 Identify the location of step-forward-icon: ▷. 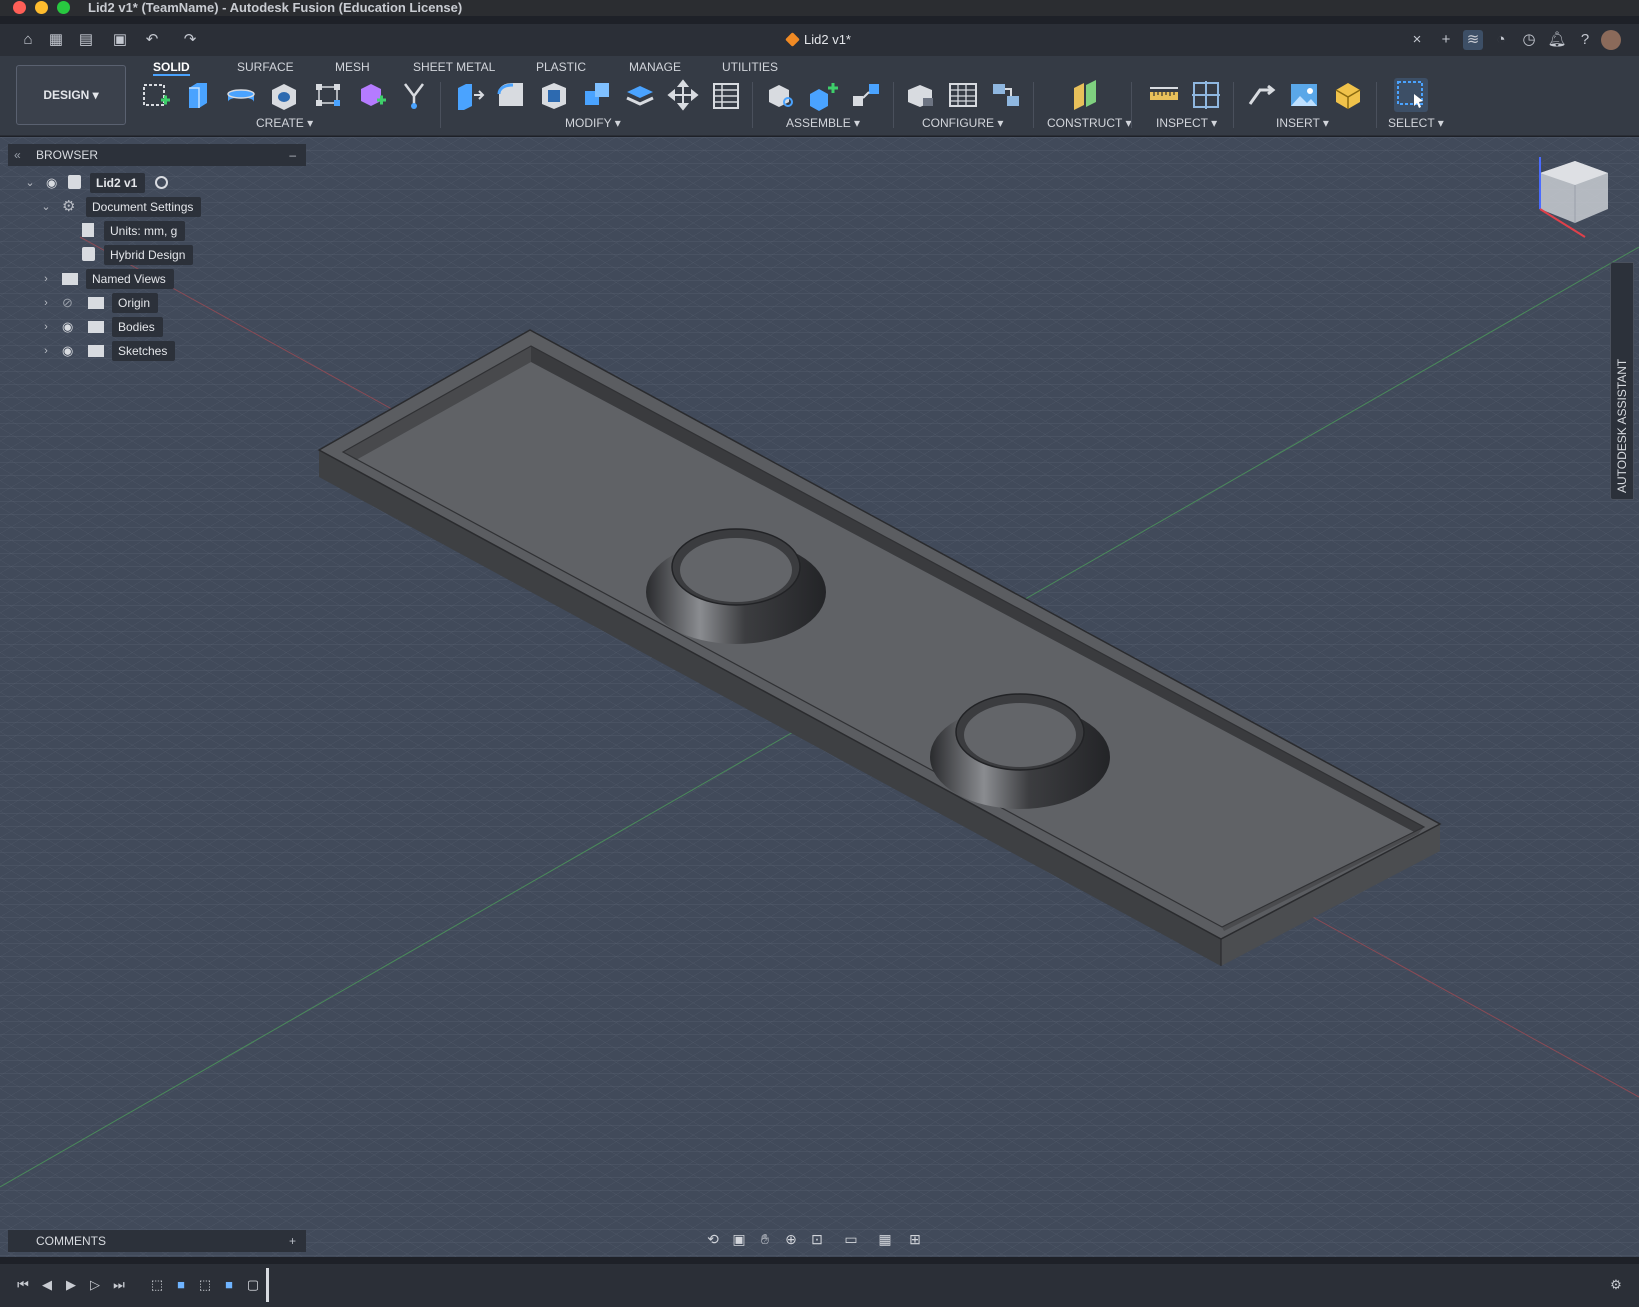
(95, 1285).